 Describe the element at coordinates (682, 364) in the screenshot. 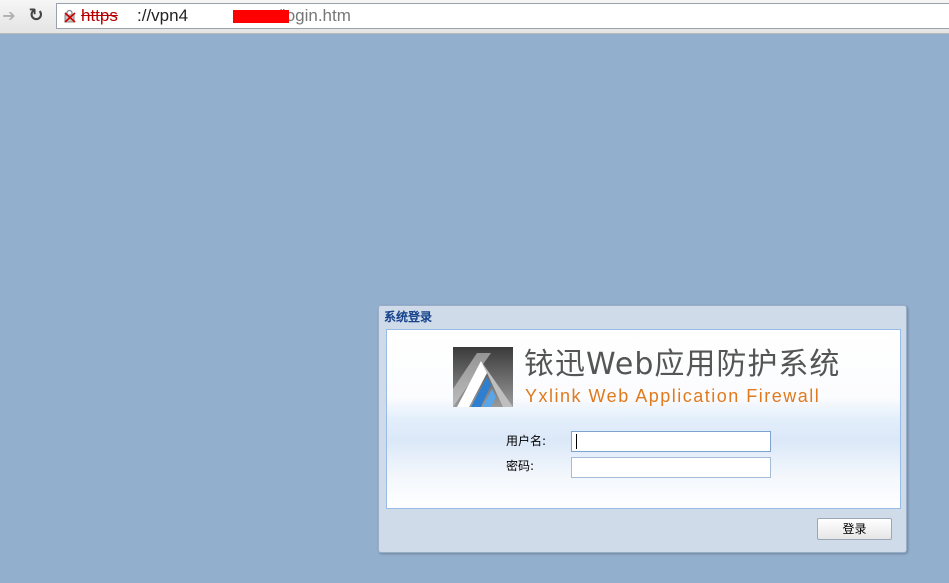

I see `product-name-cn: 铱迅Web应用防护系统` at that location.